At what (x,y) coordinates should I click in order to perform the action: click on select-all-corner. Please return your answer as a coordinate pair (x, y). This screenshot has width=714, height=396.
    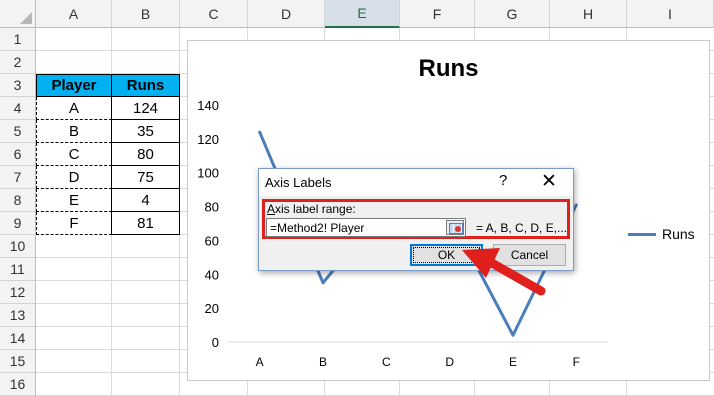
    Looking at the image, I should click on (18, 14).